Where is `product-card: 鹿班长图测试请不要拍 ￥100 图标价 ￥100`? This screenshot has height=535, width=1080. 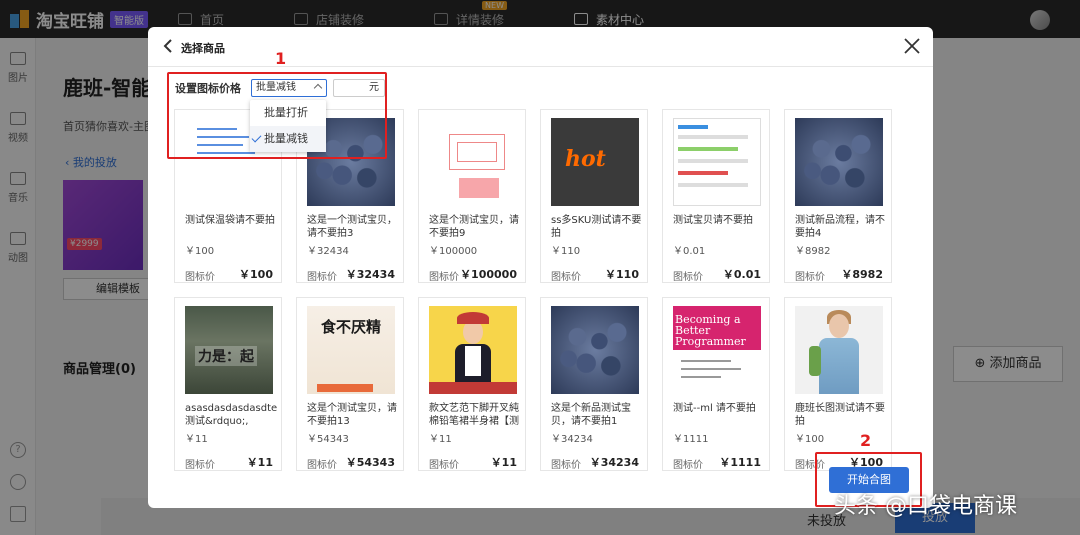
product-card: 鹿班长图测试请不要拍 ￥100 图标价 ￥100 is located at coordinates (838, 384).